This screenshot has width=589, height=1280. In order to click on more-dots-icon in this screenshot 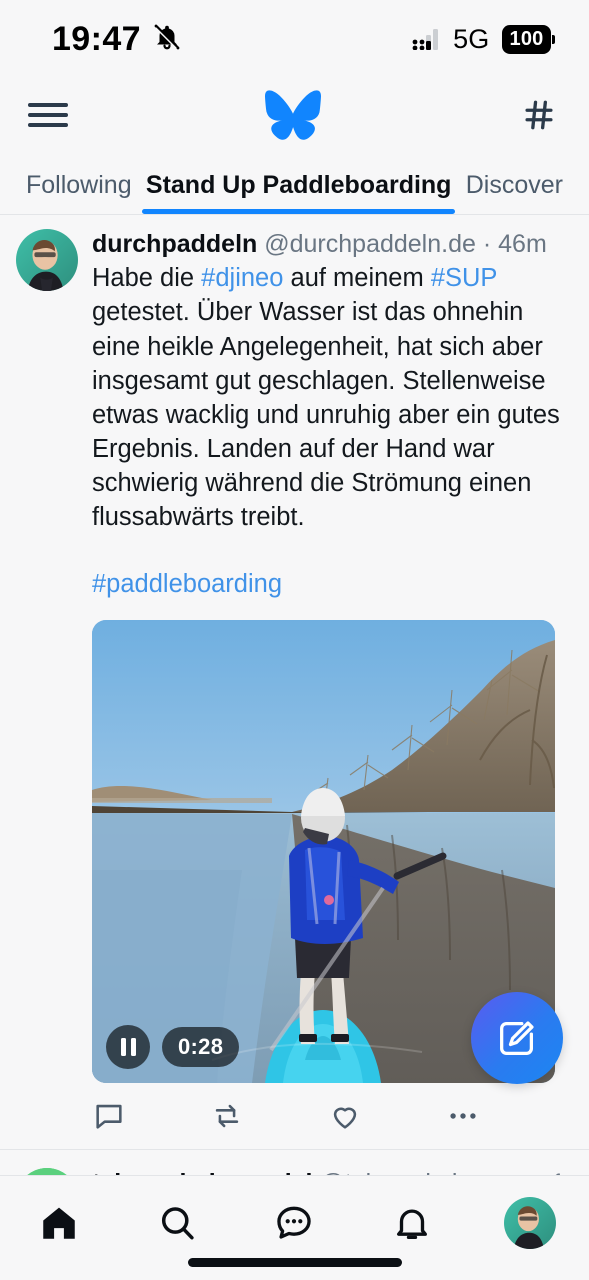, I will do `click(505, 1116)`.